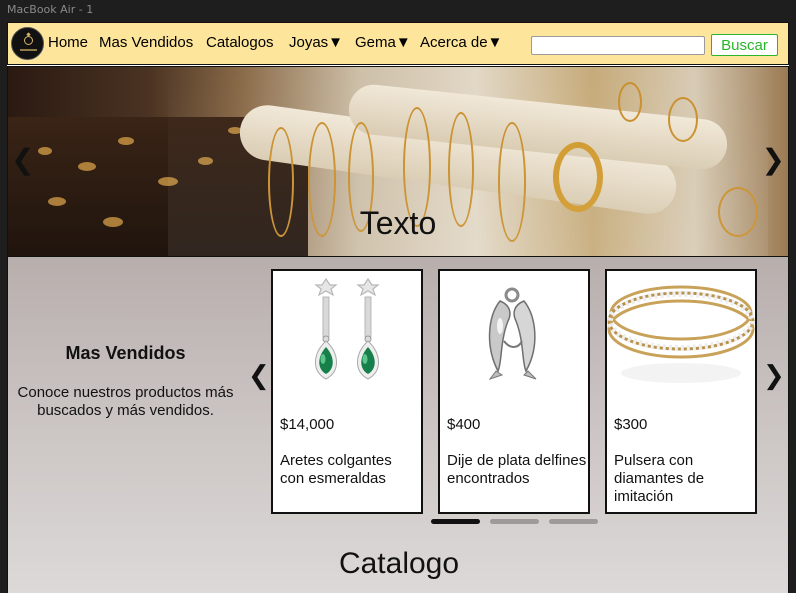 This screenshot has width=796, height=593. What do you see at coordinates (146, 42) in the screenshot?
I see `nav-mas-vendidos-link: Mas Vendidos` at bounding box center [146, 42].